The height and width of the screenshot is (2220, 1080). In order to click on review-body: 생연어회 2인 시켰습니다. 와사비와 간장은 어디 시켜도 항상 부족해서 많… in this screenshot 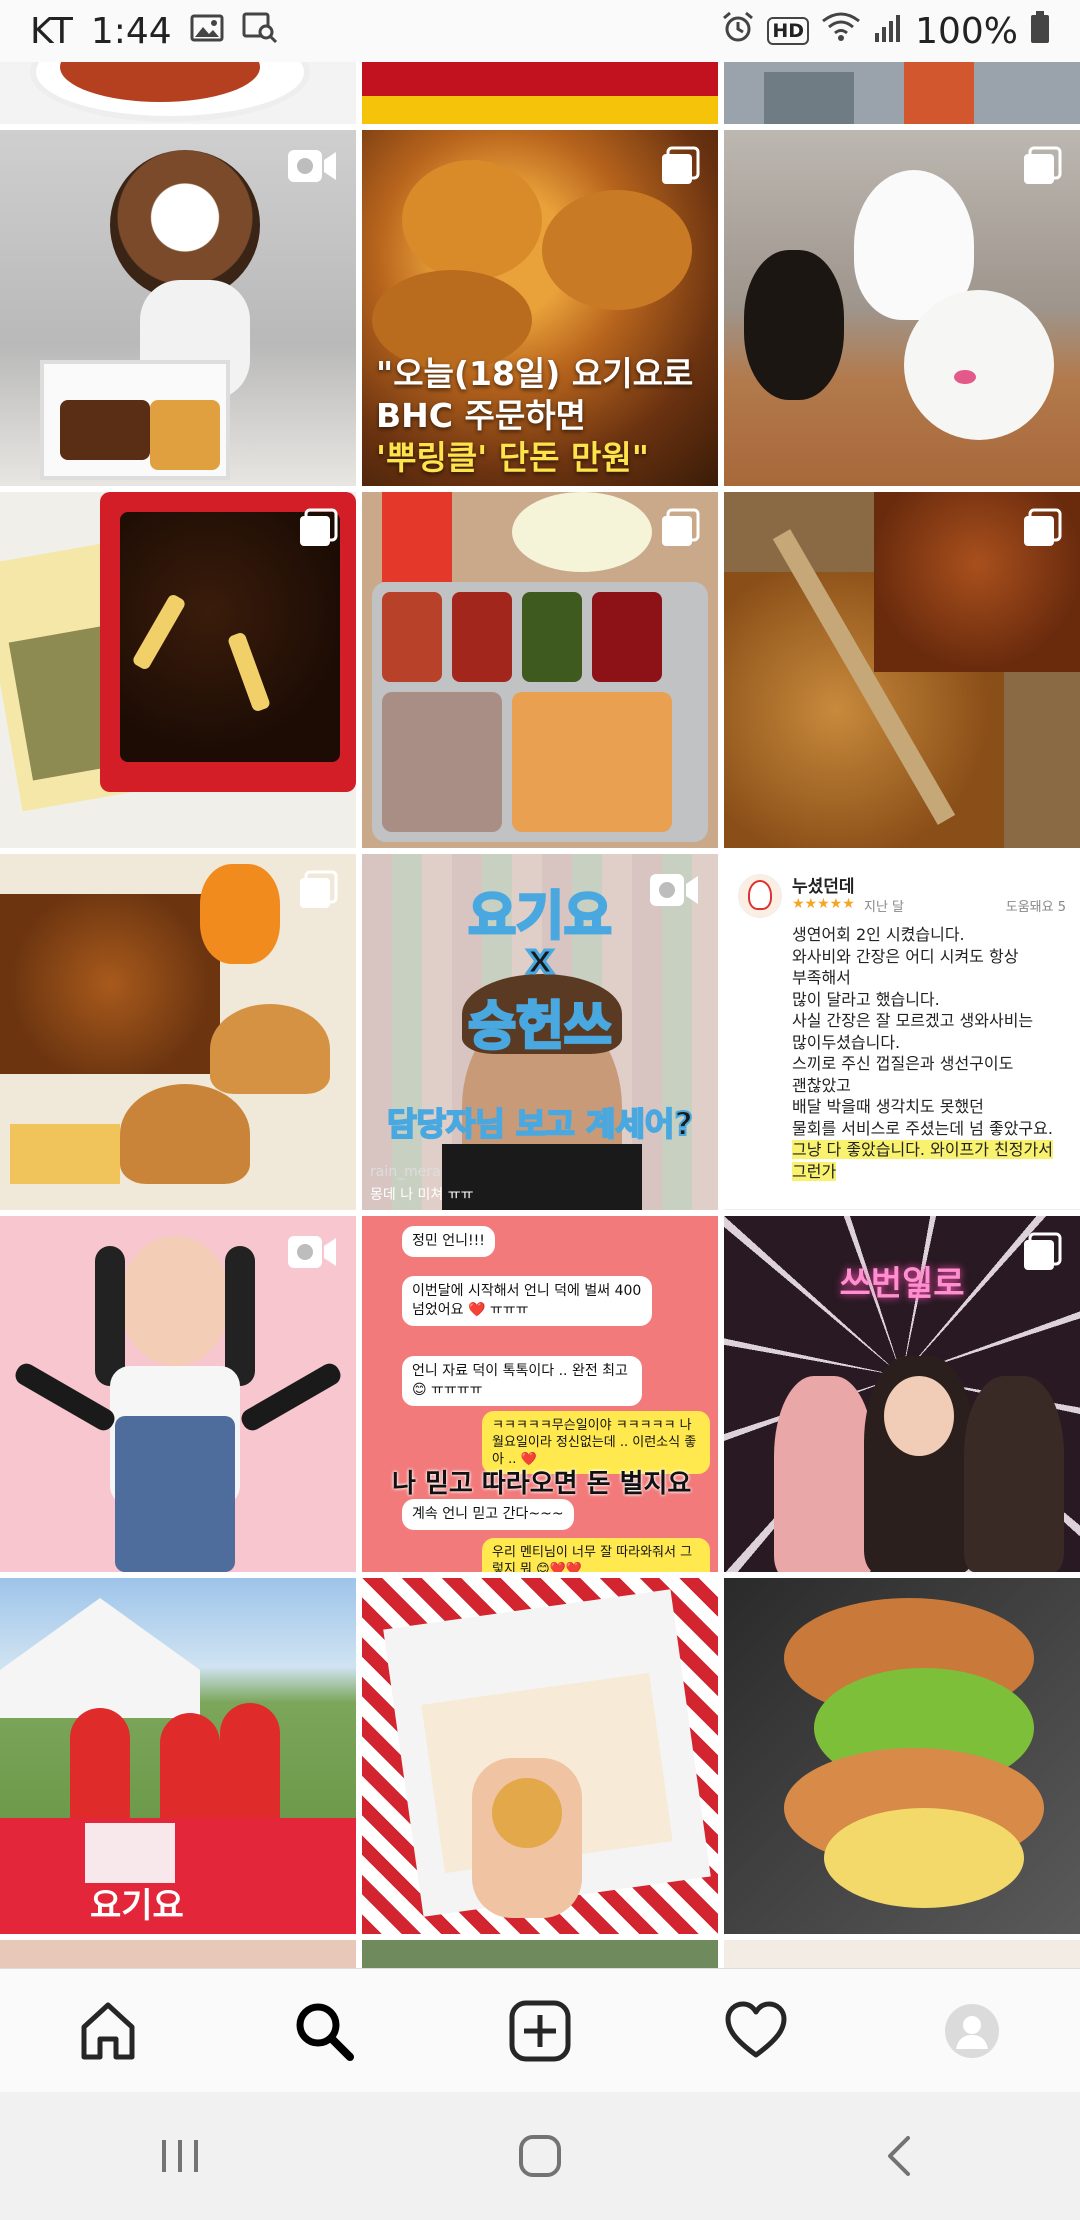, I will do `click(929, 1053)`.